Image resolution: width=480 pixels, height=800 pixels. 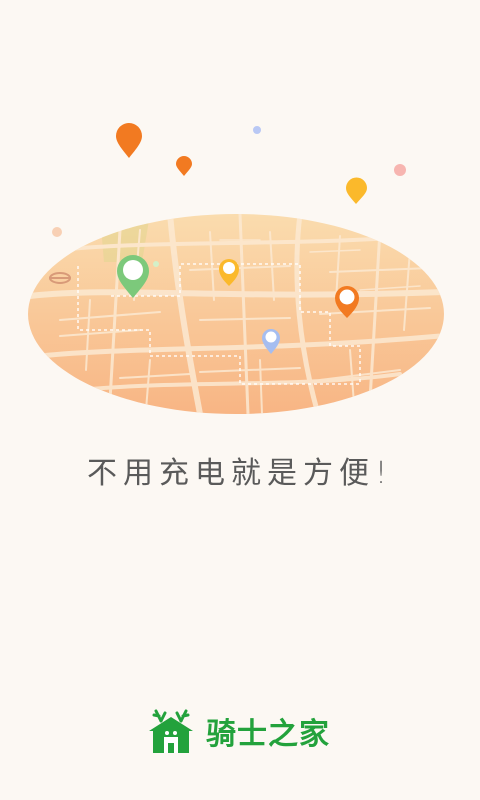 What do you see at coordinates (356, 190) in the screenshot?
I see `floating-yellow-pin-icon` at bounding box center [356, 190].